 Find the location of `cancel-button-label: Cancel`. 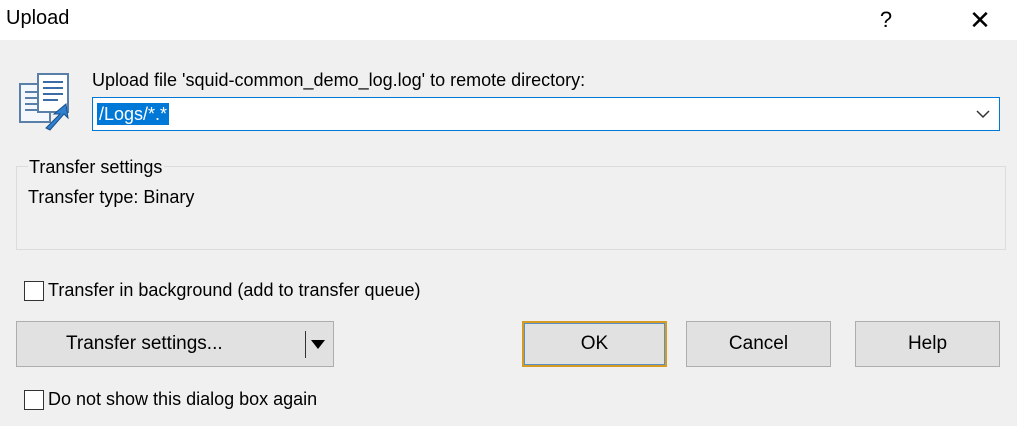

cancel-button-label: Cancel is located at coordinates (758, 343).